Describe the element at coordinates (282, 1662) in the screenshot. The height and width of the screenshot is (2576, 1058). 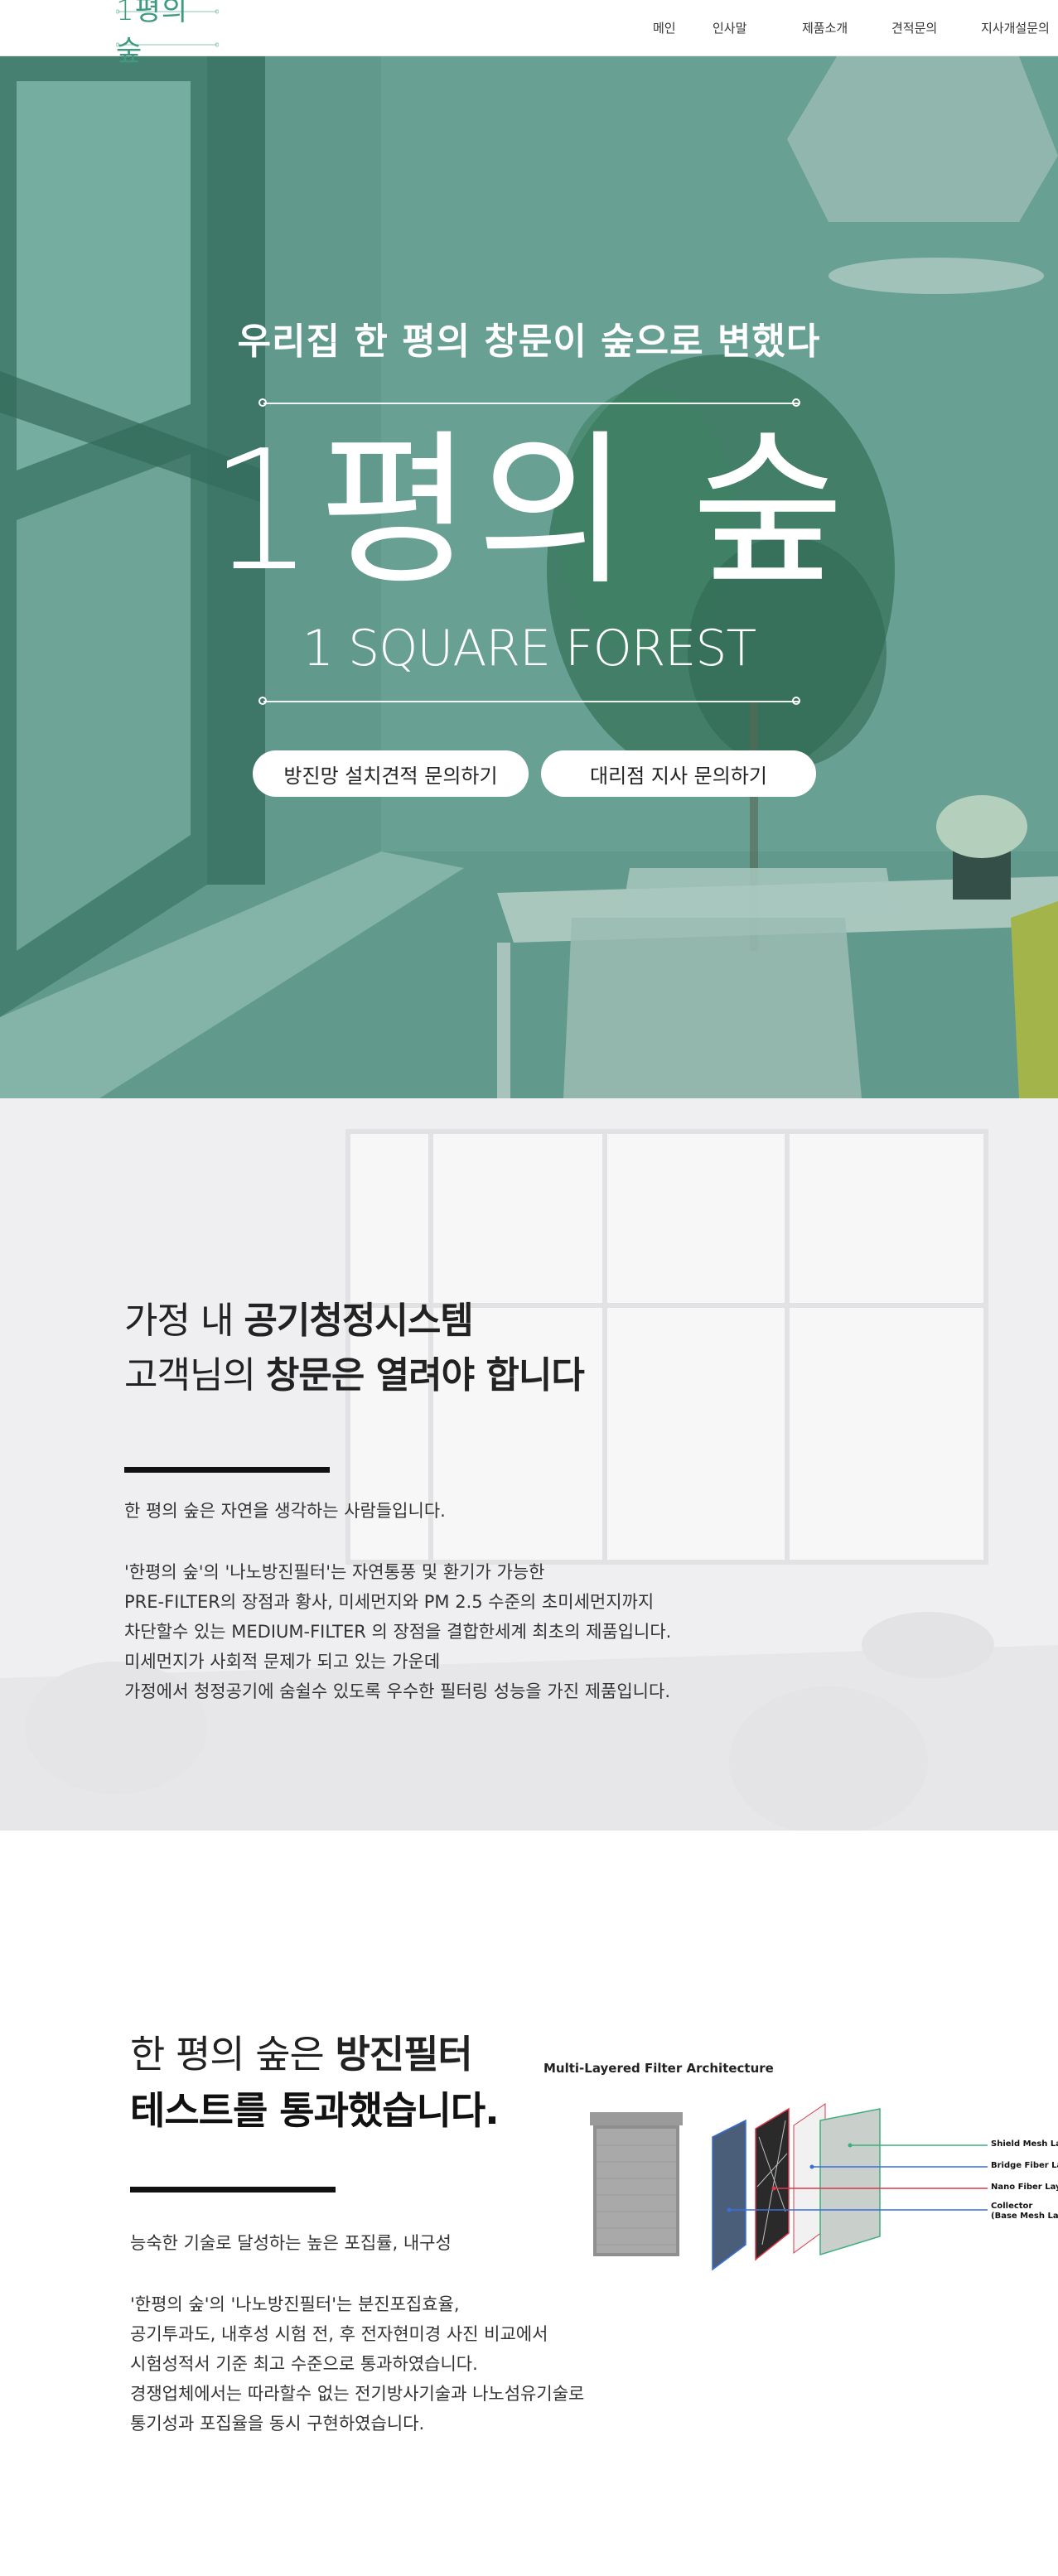
I see `body-line: 미세먼지가 사회적 문제가 되고 있는 가운데` at that location.